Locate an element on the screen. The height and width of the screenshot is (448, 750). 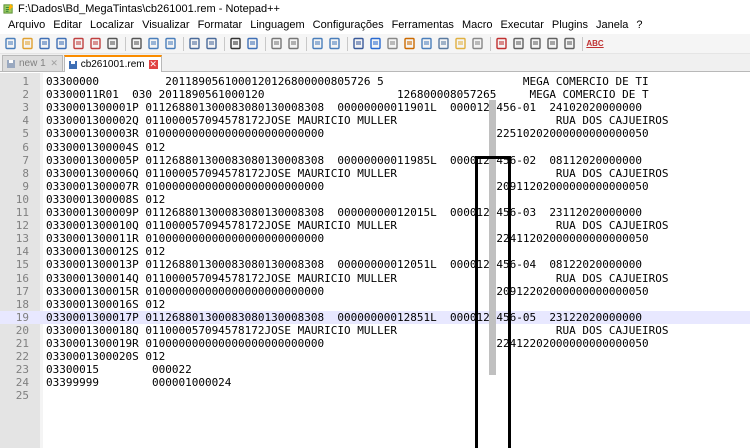
open-file-icon is located at coordinates (27, 44).